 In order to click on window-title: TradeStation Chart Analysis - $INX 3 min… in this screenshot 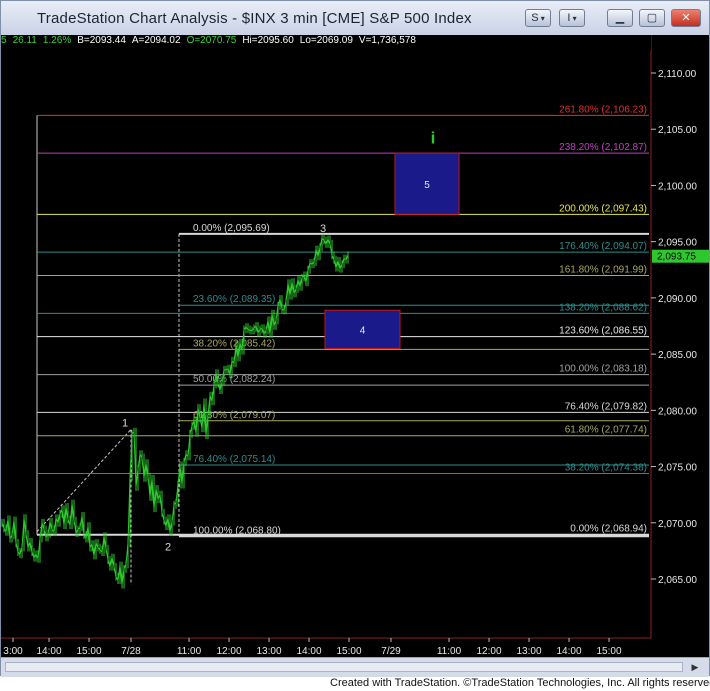, I will do `click(254, 18)`.